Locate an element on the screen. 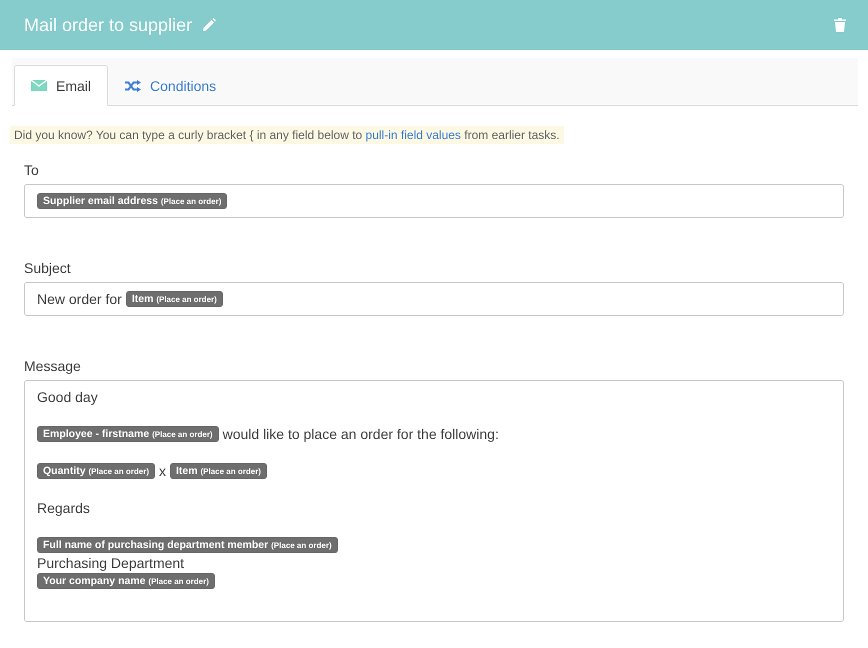 The height and width of the screenshot is (648, 868). envelope-icon is located at coordinates (39, 85).